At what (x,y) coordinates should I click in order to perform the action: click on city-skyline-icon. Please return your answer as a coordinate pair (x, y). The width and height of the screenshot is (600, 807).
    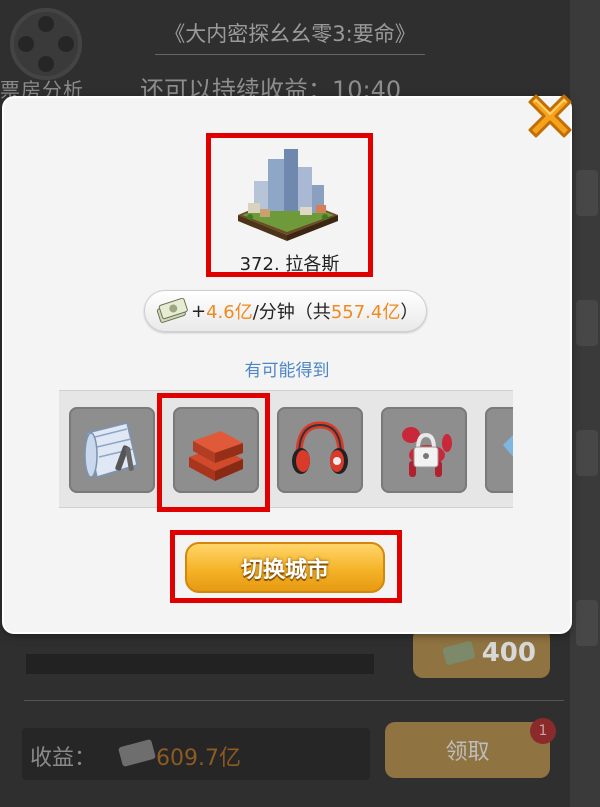
    Looking at the image, I should click on (288, 195).